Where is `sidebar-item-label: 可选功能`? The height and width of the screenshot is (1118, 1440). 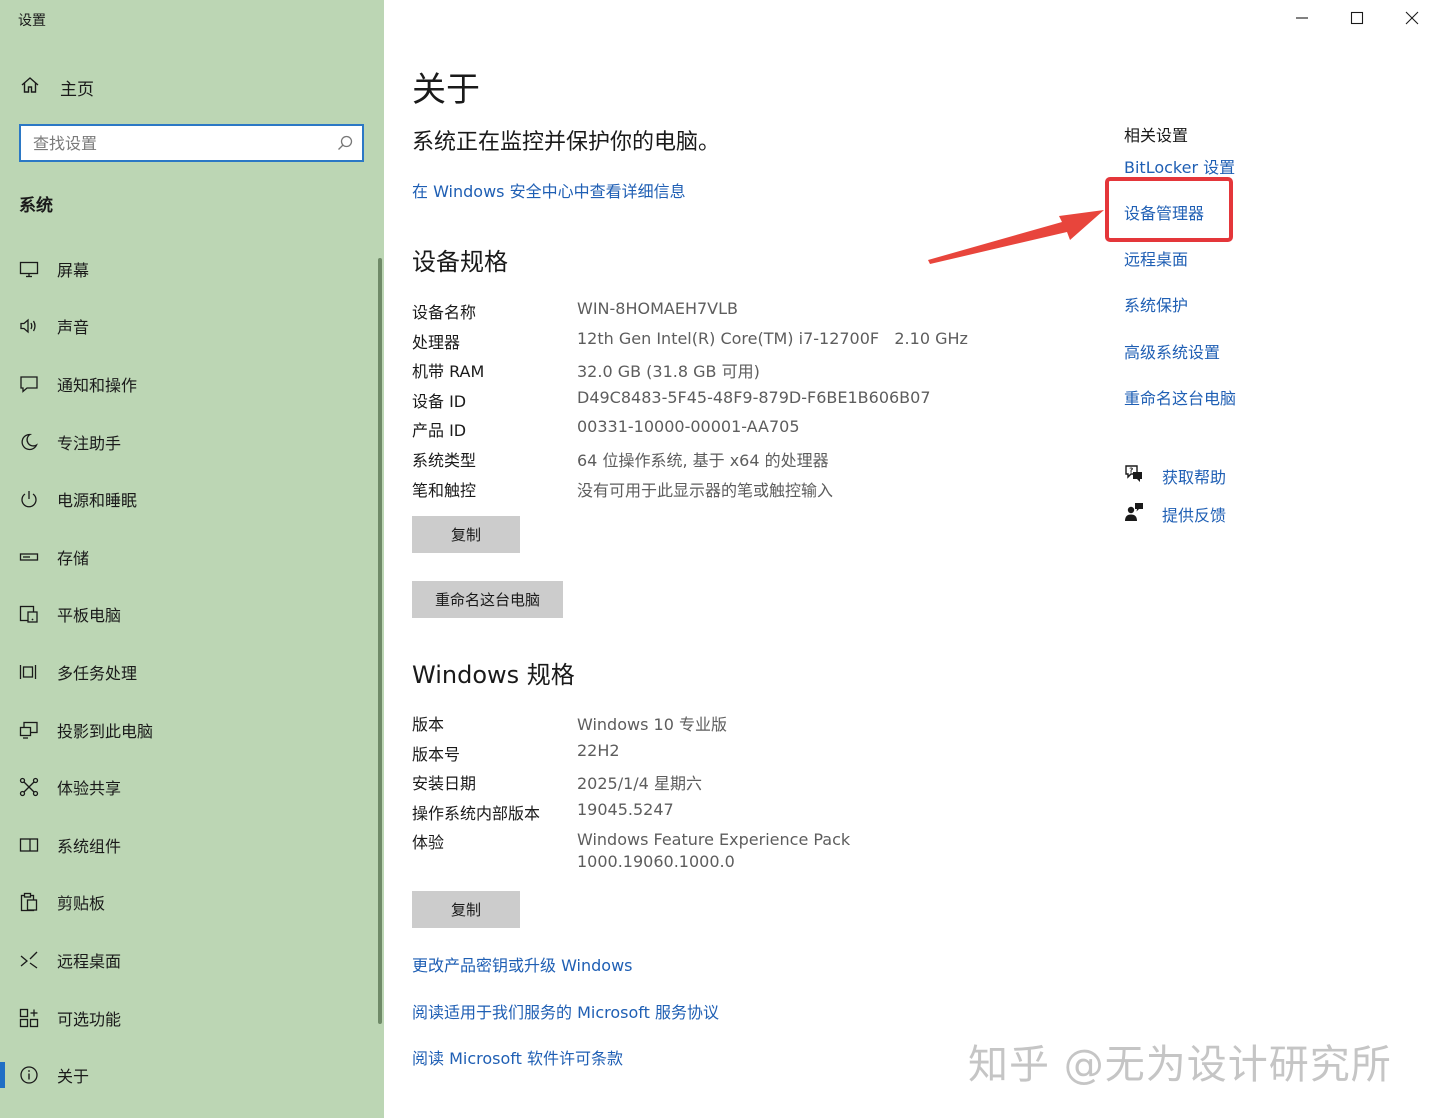
sidebar-item-label: 可选功能 is located at coordinates (89, 1019).